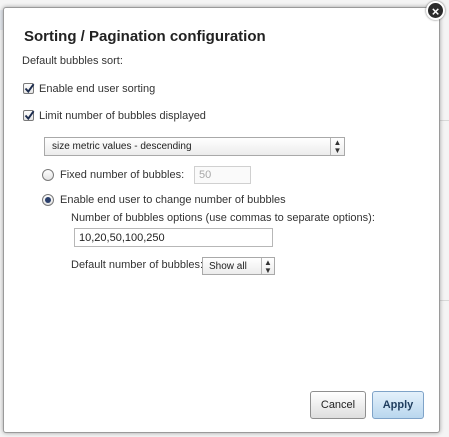  Describe the element at coordinates (137, 265) in the screenshot. I see `default-number-label: Default number of bubbles:` at that location.